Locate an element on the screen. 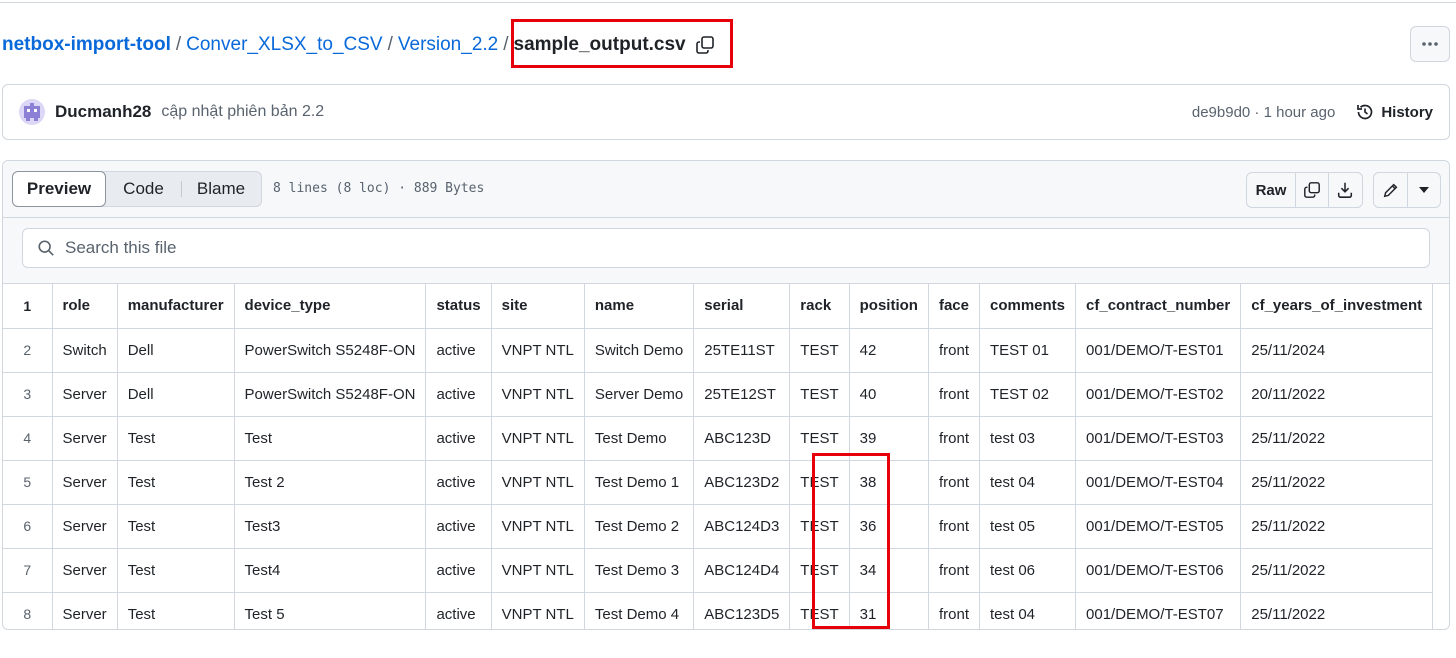  view-mode-toggle: Preview Code Blame is located at coordinates (137, 189).